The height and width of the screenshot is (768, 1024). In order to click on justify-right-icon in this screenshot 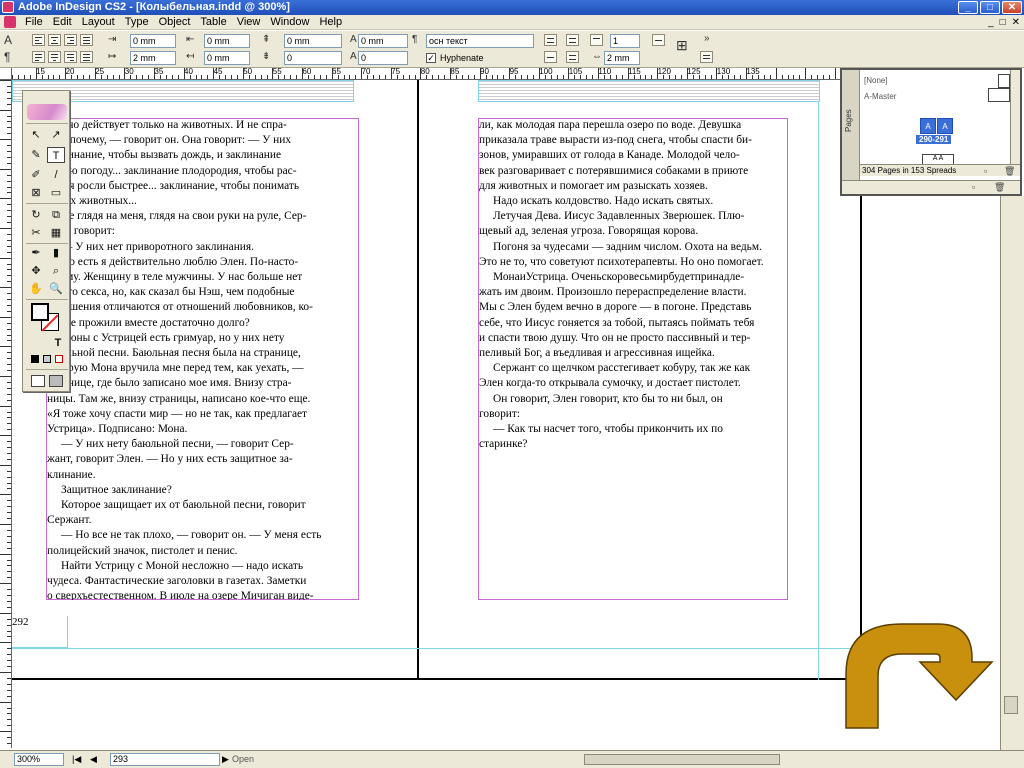, I will do `click(70, 57)`.